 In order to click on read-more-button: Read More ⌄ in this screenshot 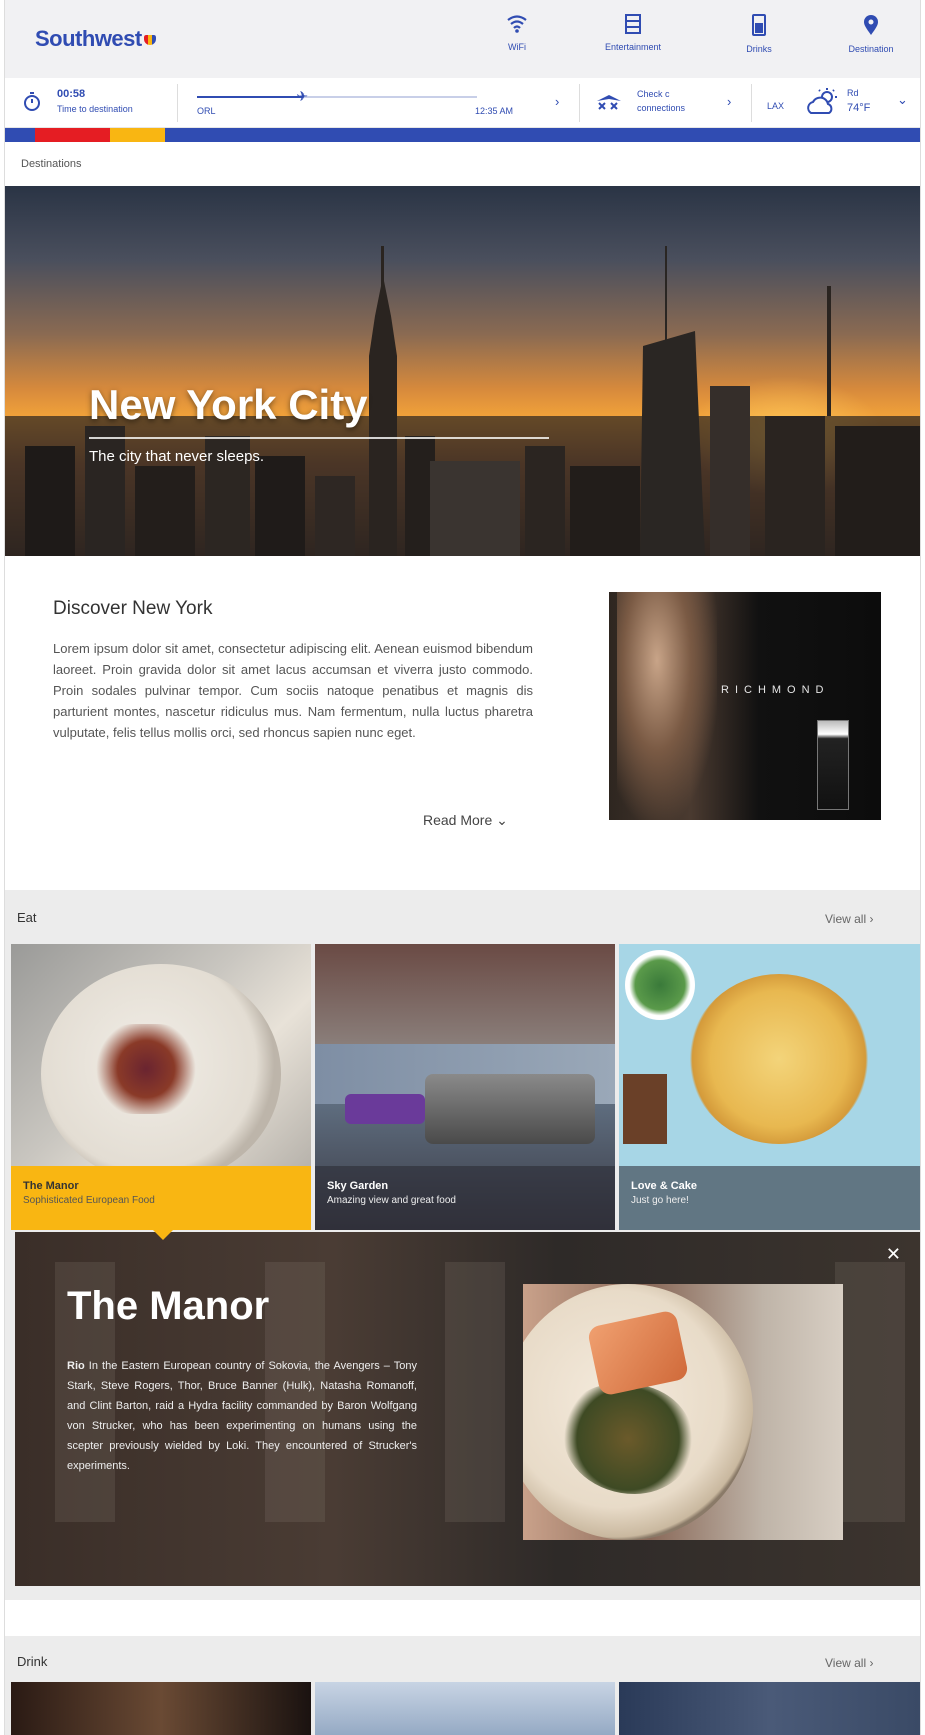, I will do `click(465, 820)`.